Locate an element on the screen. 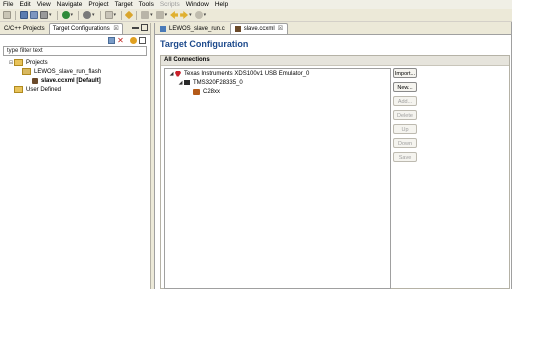 Image resolution: width=550 pixels, height=343 pixels. menu-navigate: Navigate is located at coordinates (70, 4).